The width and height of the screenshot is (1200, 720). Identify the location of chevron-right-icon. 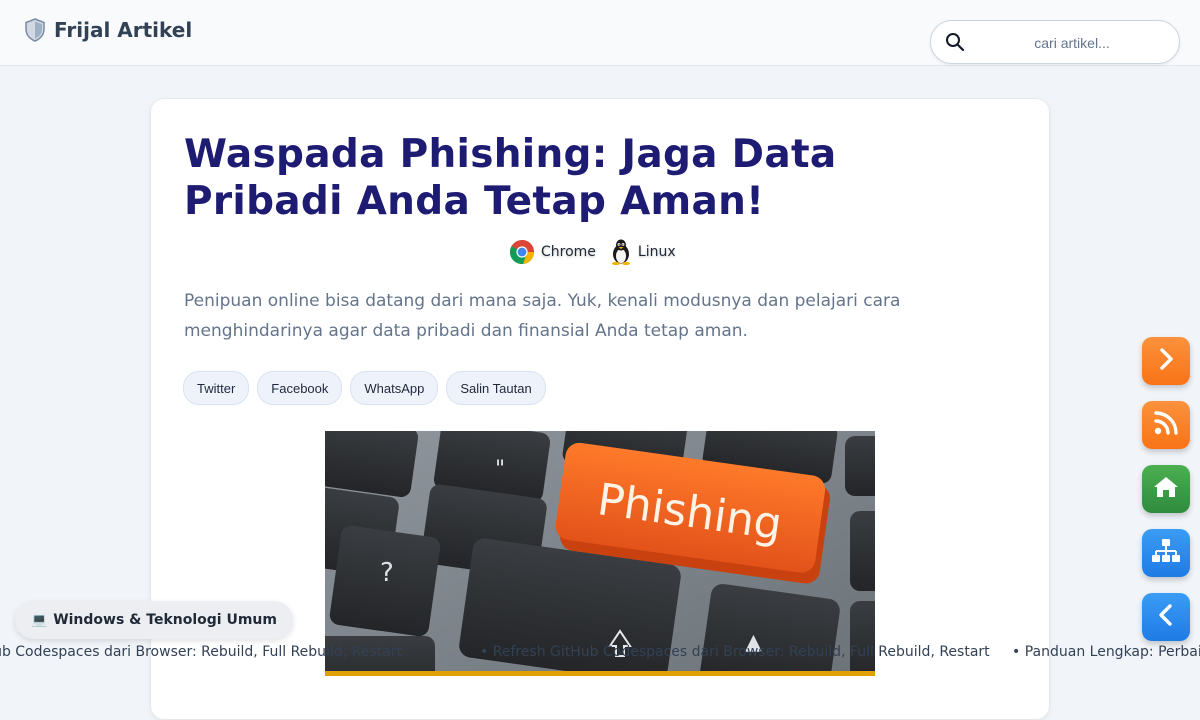
(1166, 361).